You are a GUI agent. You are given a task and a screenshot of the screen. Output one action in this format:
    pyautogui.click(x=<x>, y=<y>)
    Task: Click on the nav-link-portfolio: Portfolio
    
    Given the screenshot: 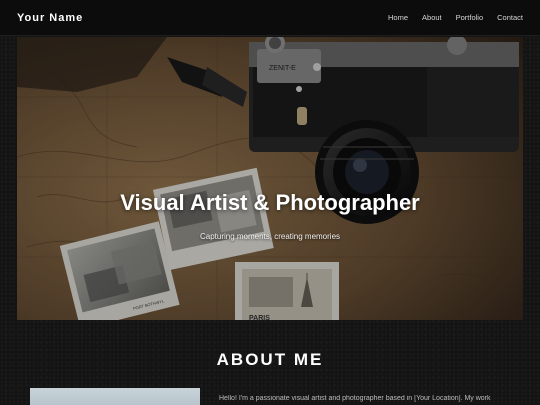 What is the action you would take?
    pyautogui.click(x=470, y=17)
    